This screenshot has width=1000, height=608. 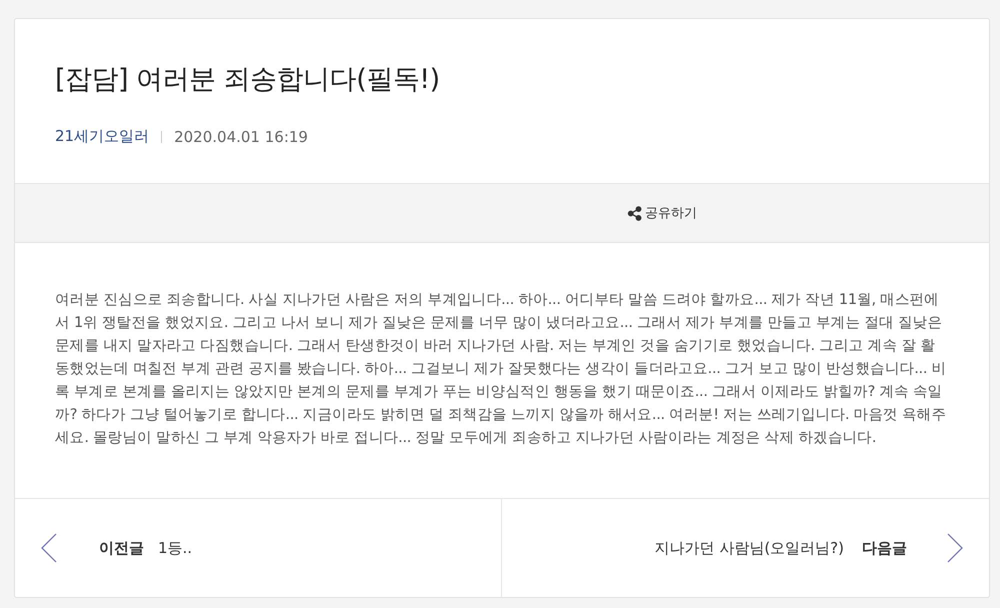 What do you see at coordinates (49, 548) in the screenshot?
I see `chevron-left-icon` at bounding box center [49, 548].